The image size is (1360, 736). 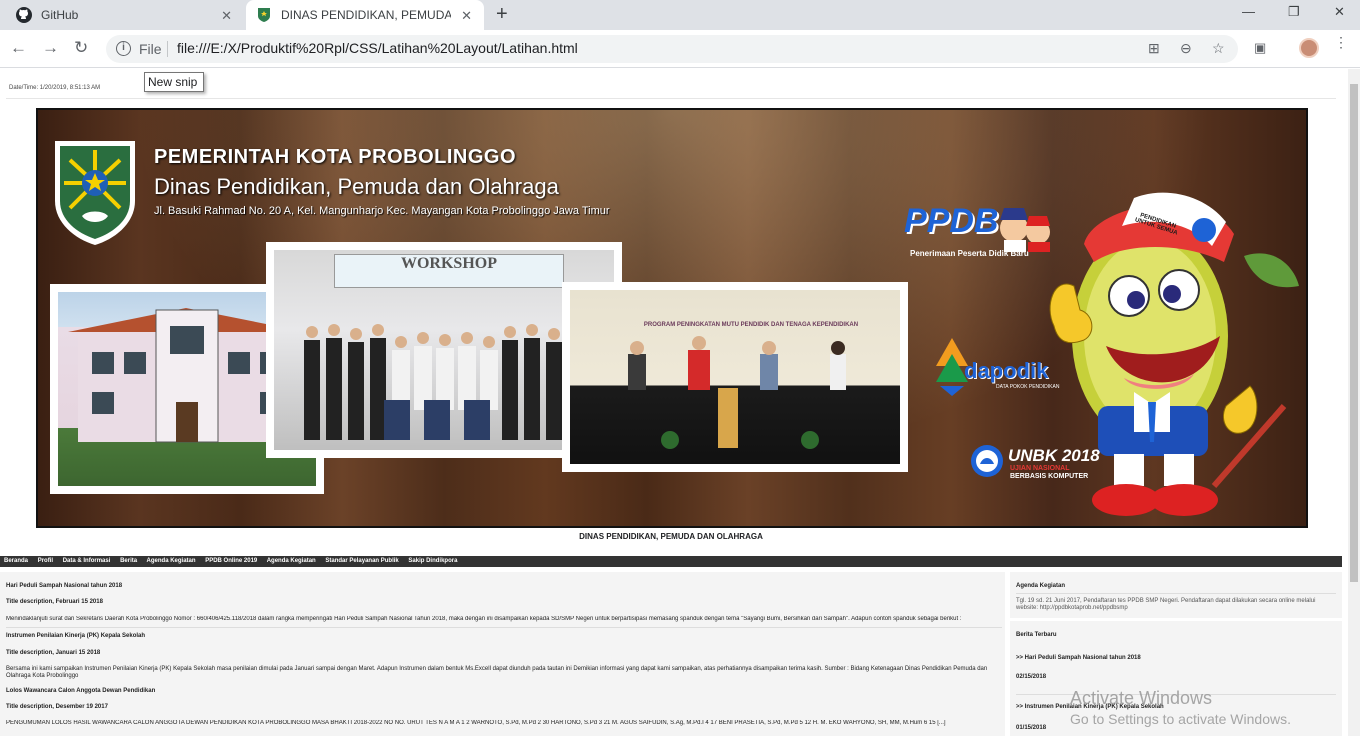 What do you see at coordinates (1294, 12) in the screenshot?
I see `restore-icon: ❐` at bounding box center [1294, 12].